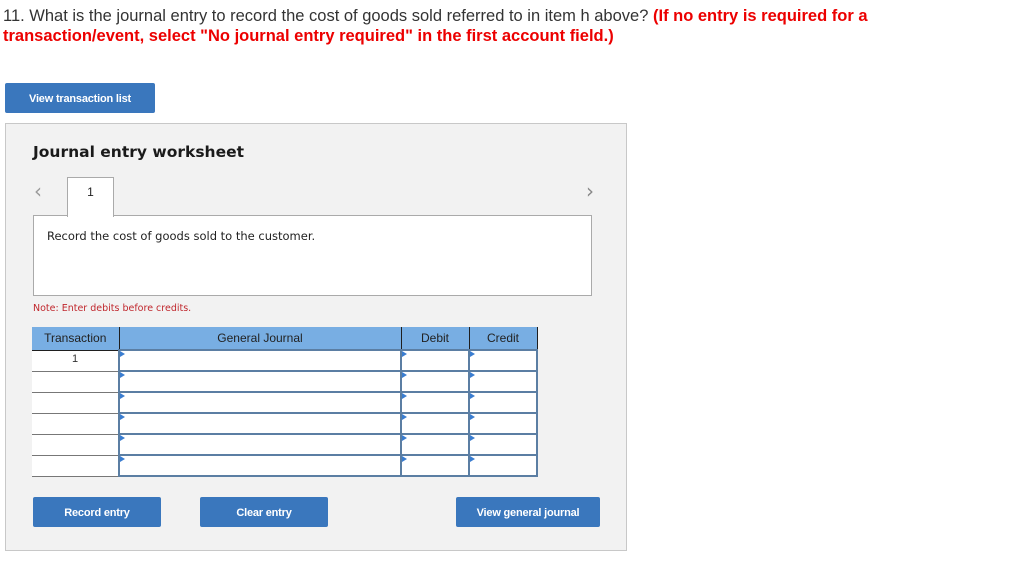  Describe the element at coordinates (90, 197) in the screenshot. I see `entry-tab-1: 1` at that location.